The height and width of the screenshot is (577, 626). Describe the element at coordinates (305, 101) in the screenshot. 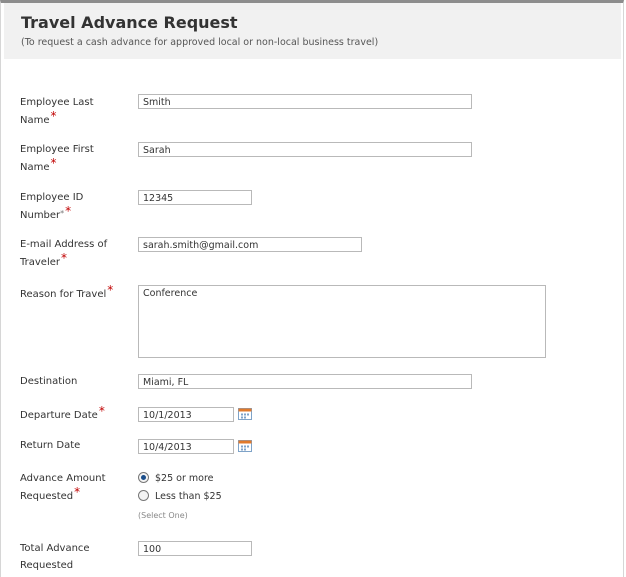

I see `last-name-input: Smith` at that location.